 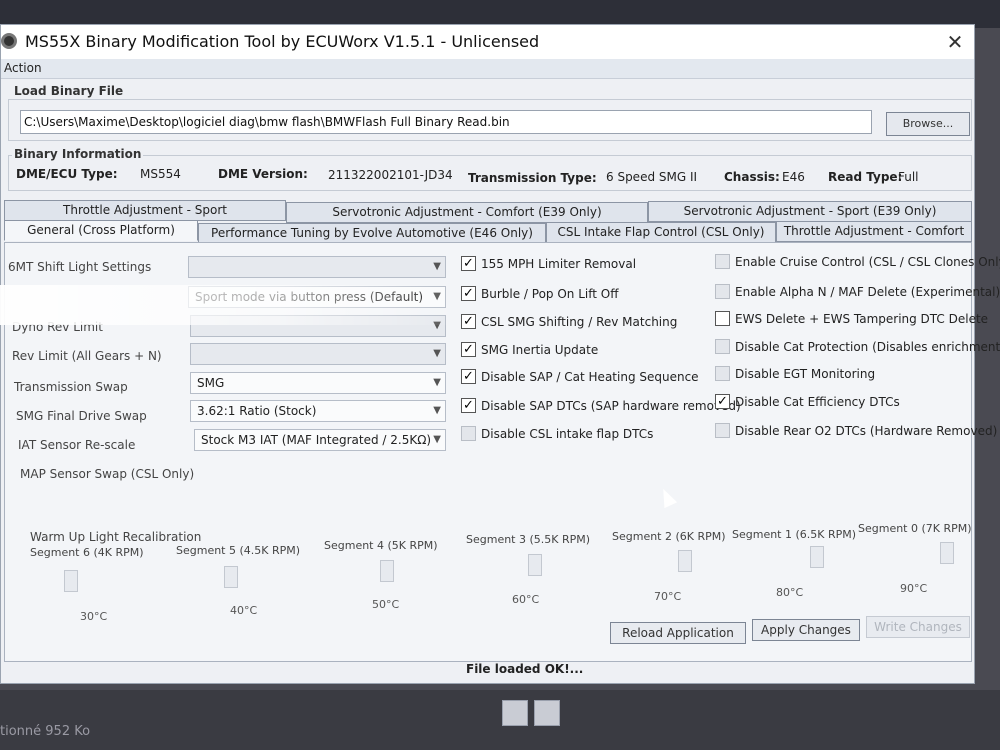 What do you see at coordinates (94, 616) in the screenshot?
I see `temp-30: 30°C` at bounding box center [94, 616].